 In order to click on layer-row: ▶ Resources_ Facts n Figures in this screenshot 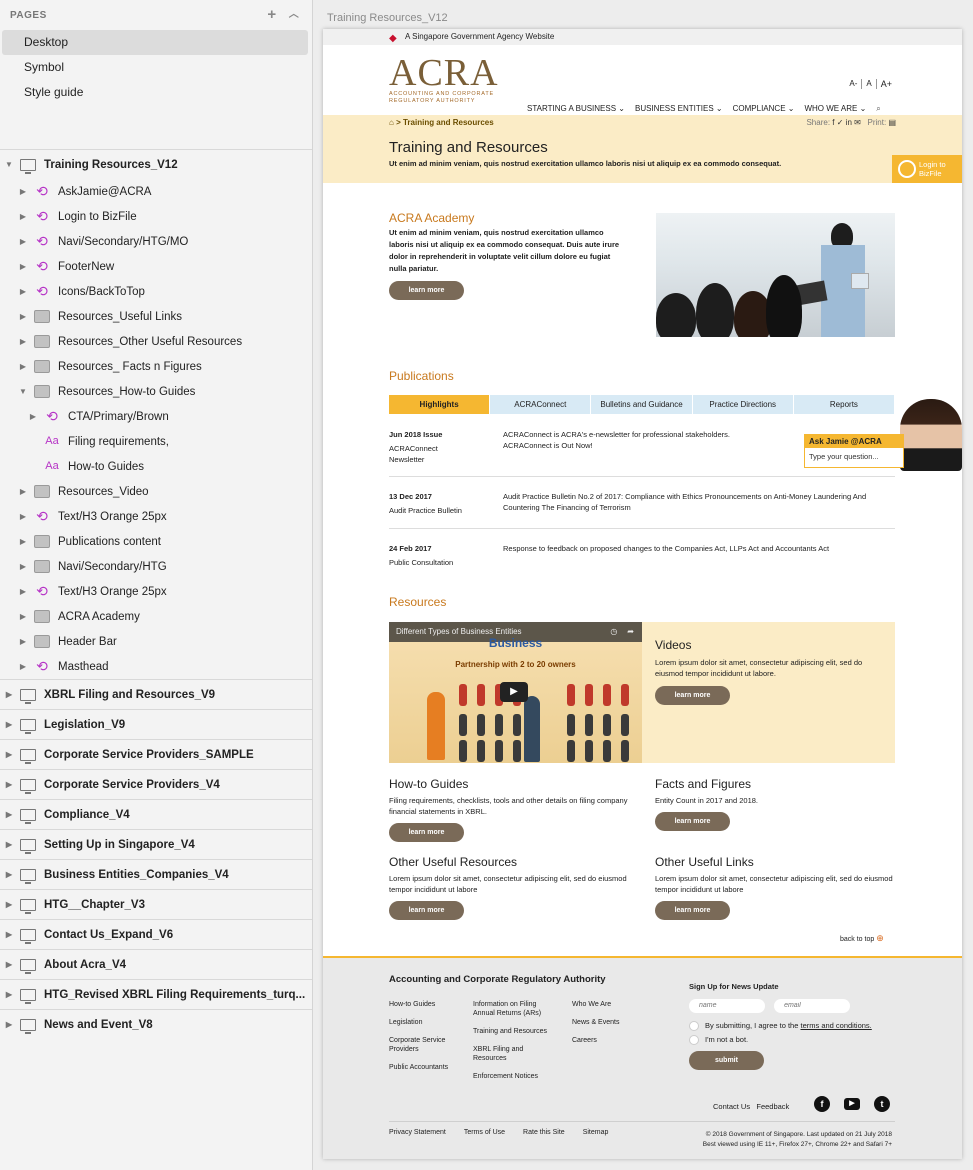, I will do `click(156, 366)`.